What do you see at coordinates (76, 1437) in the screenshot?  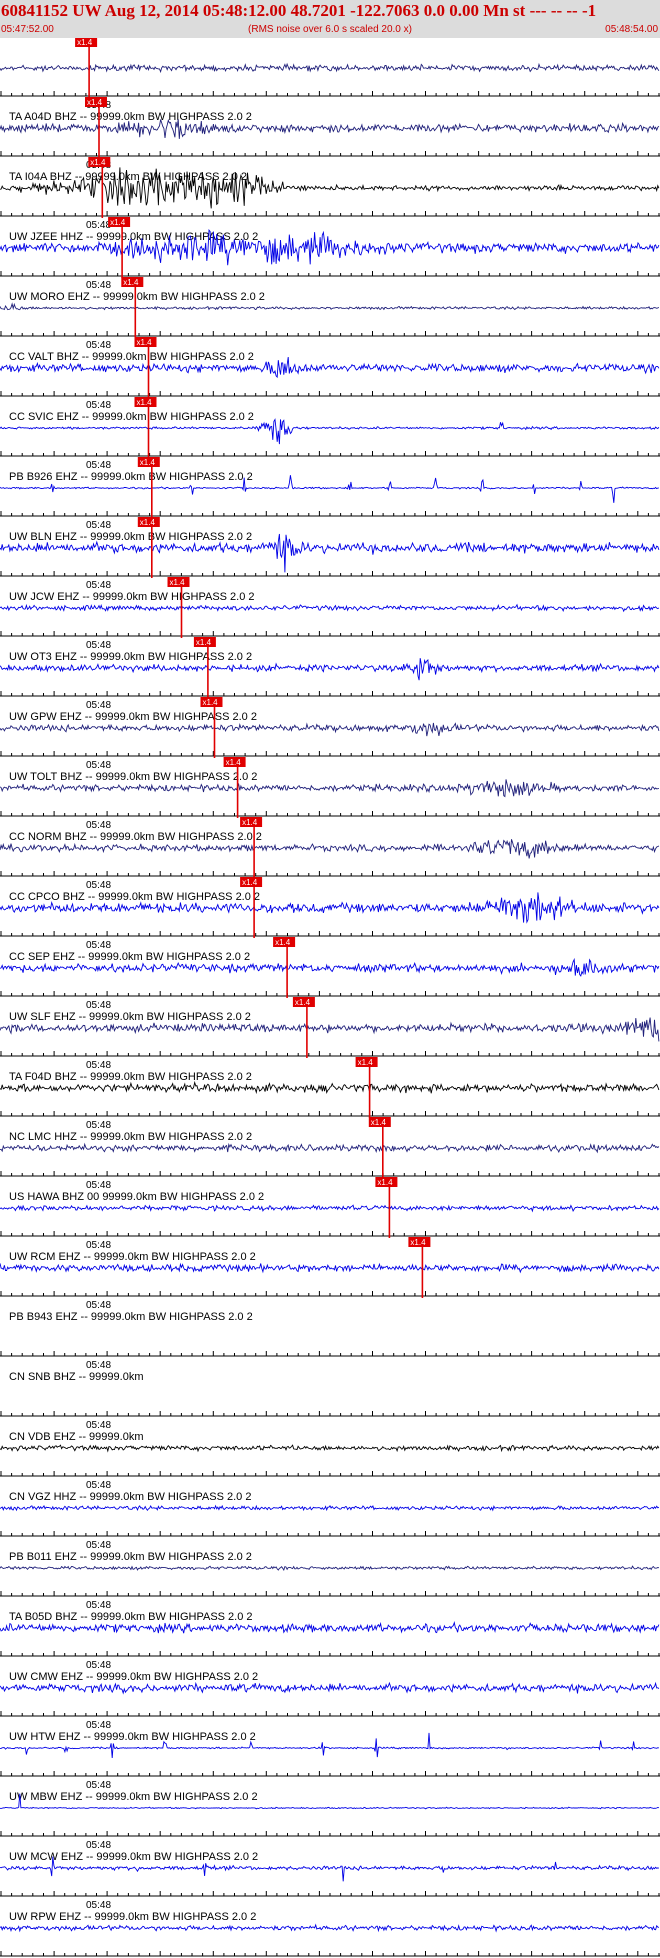 I see `station-label: CN VDB EHZ -- 99999.0km` at bounding box center [76, 1437].